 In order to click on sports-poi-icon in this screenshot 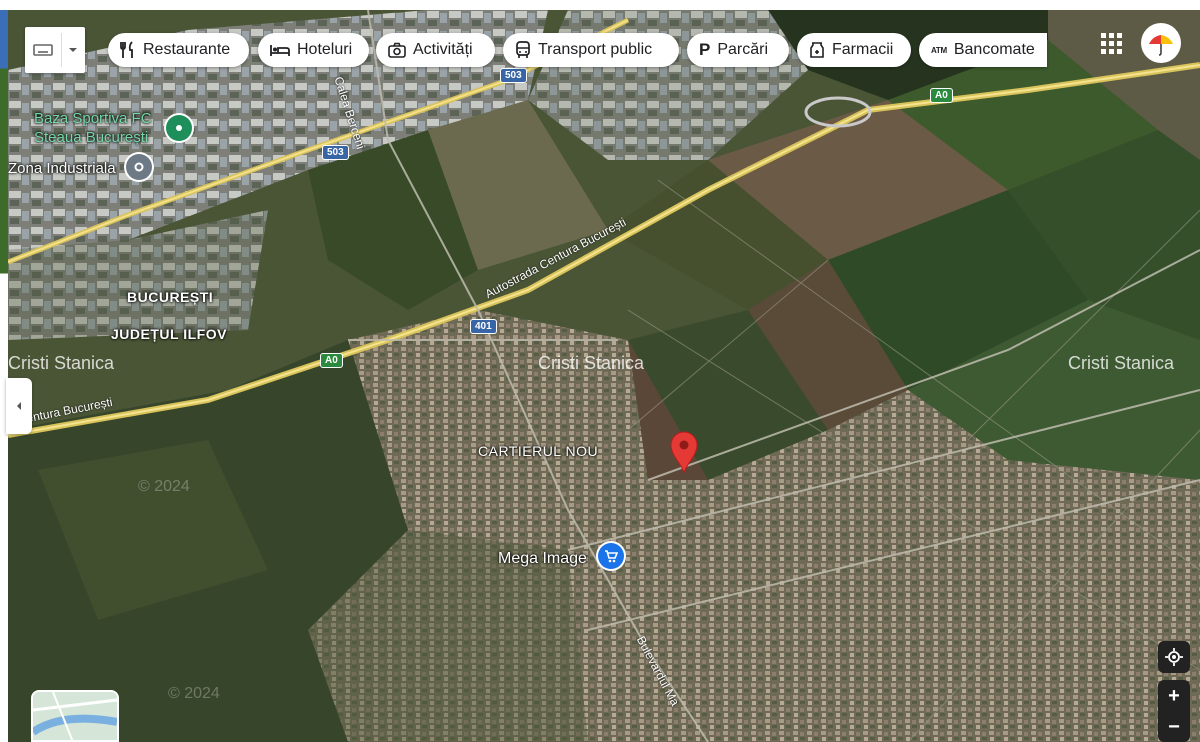, I will do `click(179, 128)`.